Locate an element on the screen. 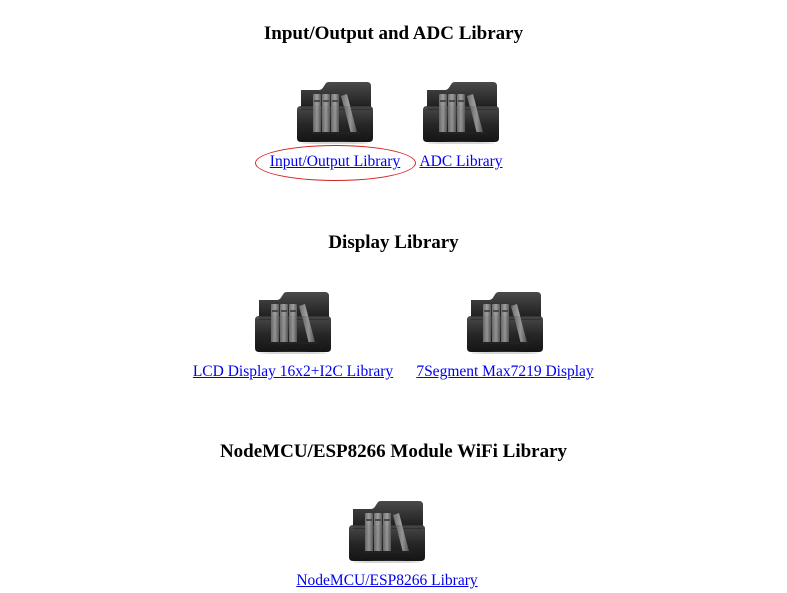 This screenshot has width=787, height=593. input-output-library-link: Input/Output Library is located at coordinates (335, 162).